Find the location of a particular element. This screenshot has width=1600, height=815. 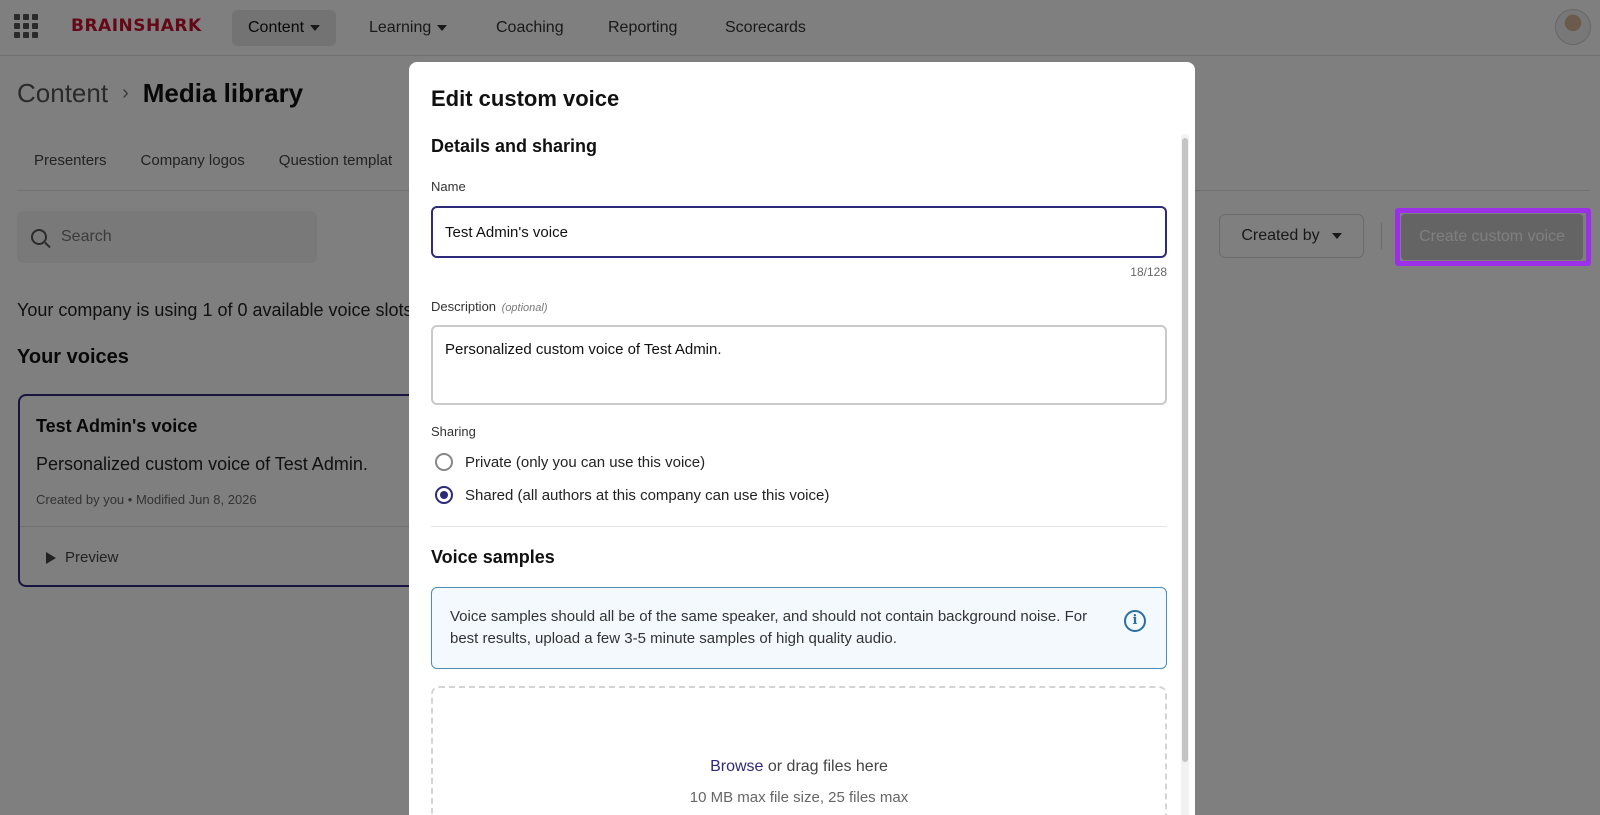

dropzone-hint: 10 MB max file size, 25 files max is located at coordinates (799, 797).